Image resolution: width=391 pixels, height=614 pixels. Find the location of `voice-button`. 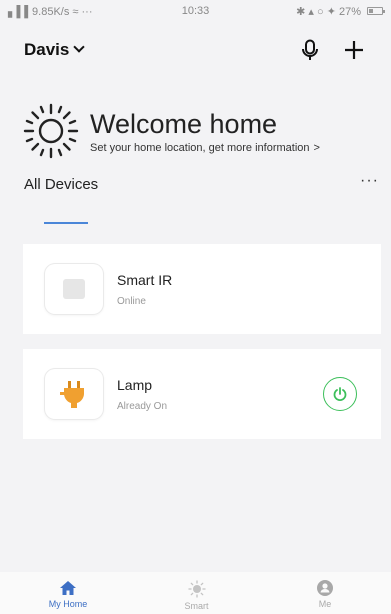

voice-button is located at coordinates (310, 50).